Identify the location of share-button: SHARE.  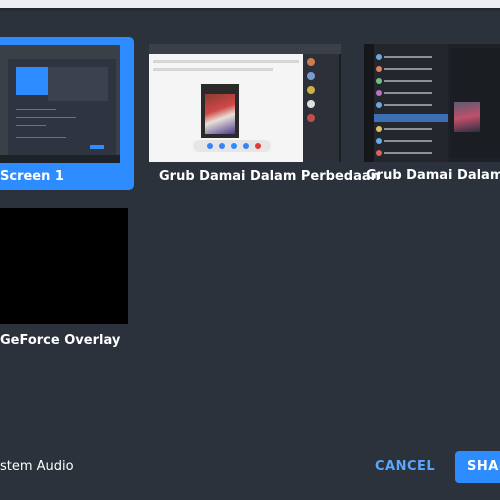
(477, 467).